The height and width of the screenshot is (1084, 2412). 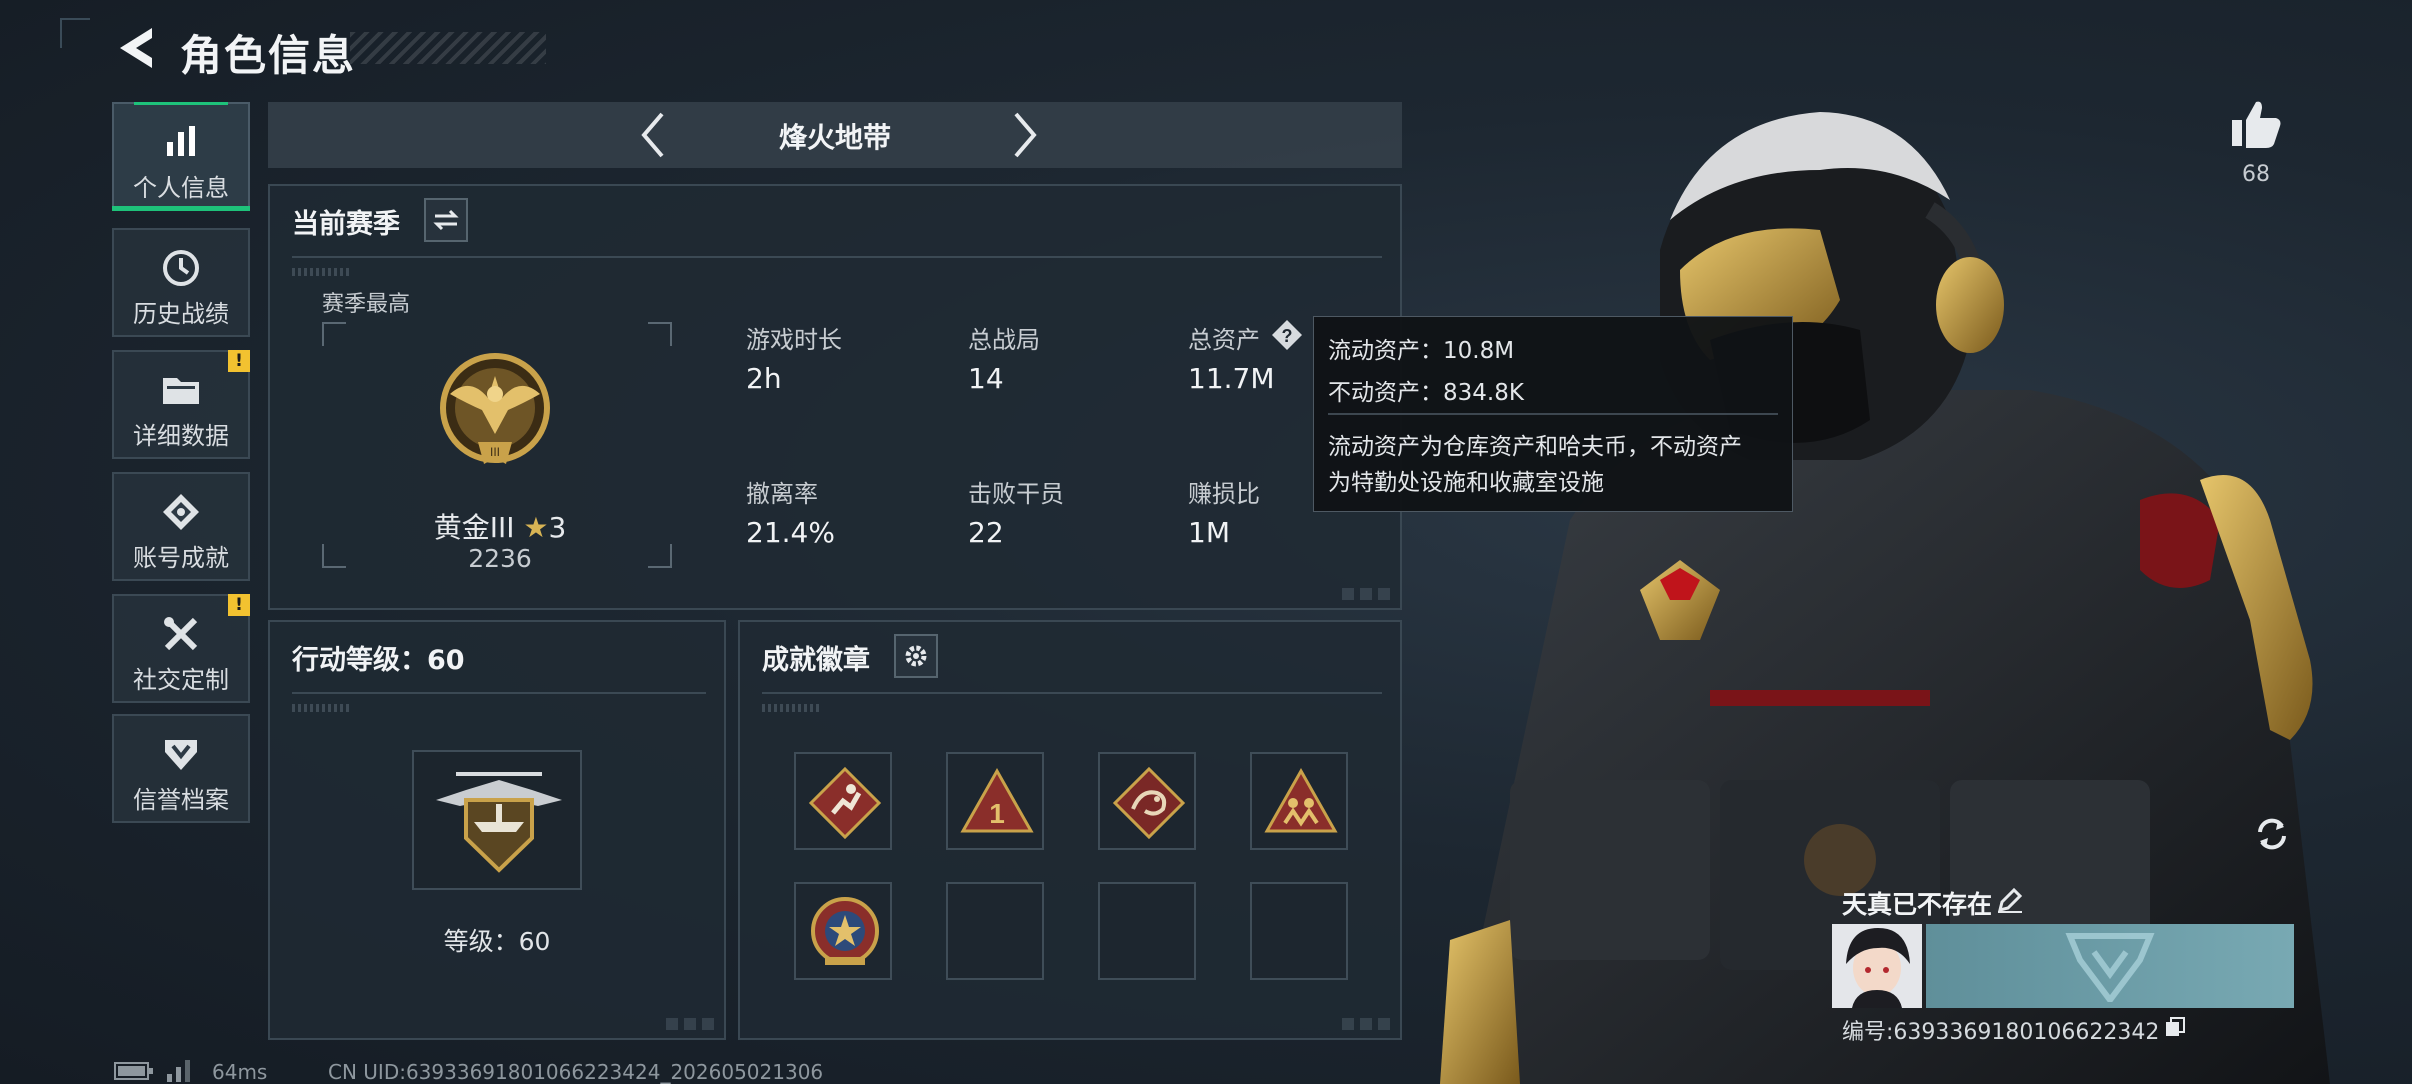 I want to click on next-mode-button, so click(x=1023, y=135).